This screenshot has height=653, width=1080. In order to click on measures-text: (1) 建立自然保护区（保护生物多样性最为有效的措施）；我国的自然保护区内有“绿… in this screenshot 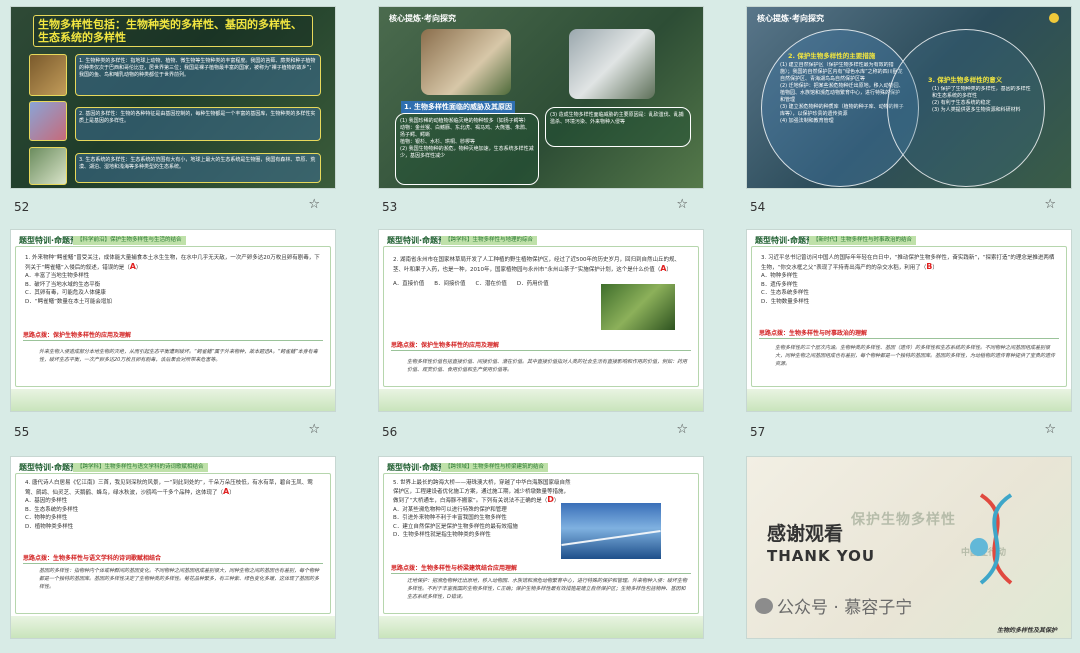, I will do `click(842, 93)`.